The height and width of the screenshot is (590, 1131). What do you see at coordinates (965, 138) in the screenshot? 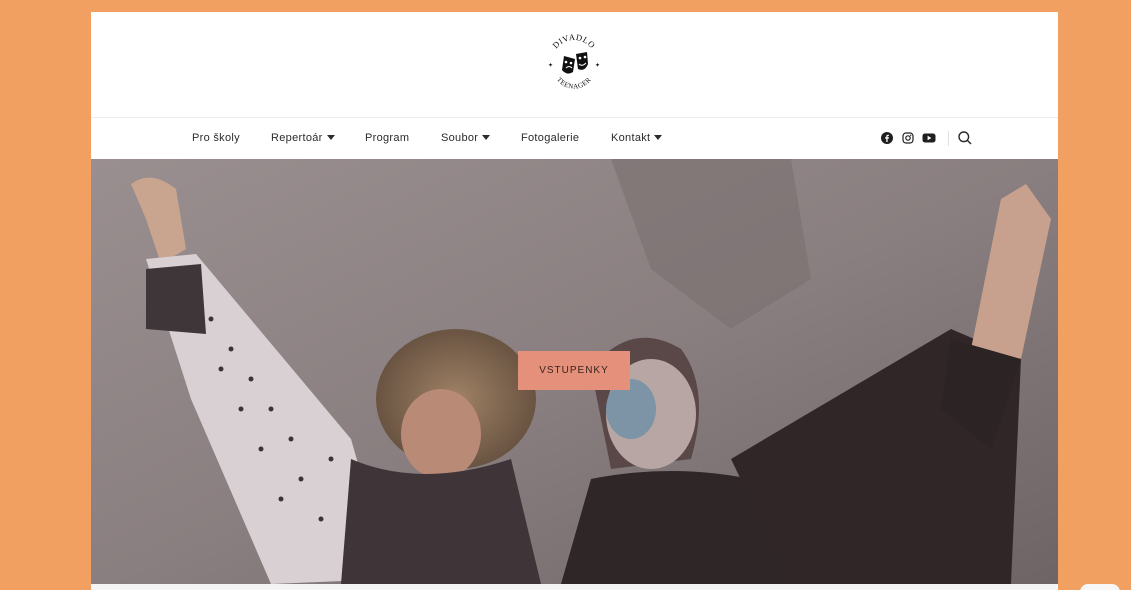
I see `search-icon` at bounding box center [965, 138].